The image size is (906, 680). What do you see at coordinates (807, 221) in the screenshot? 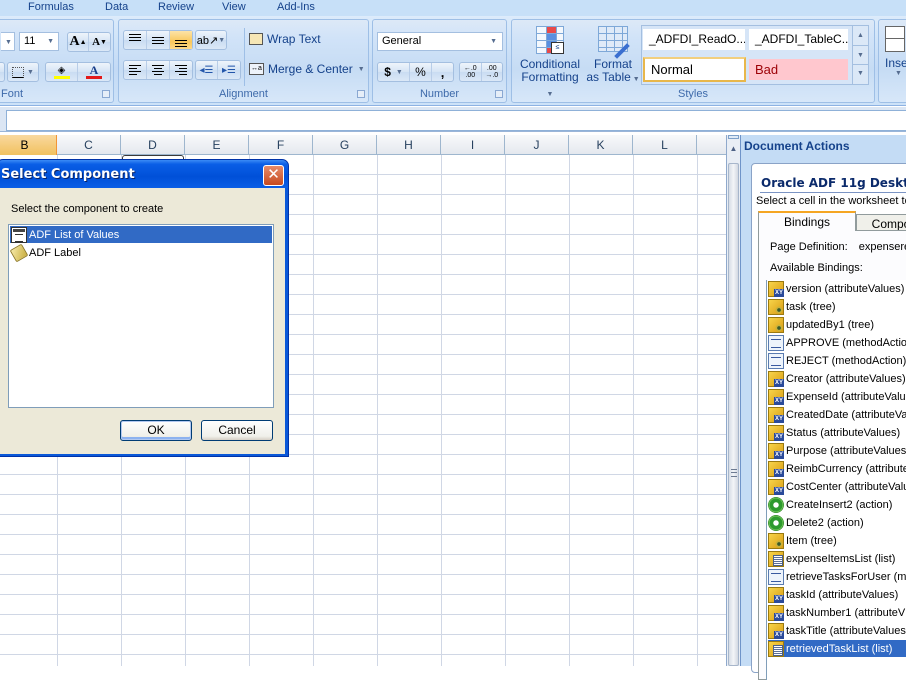
I see `tab-bindings: Bindings` at bounding box center [807, 221].